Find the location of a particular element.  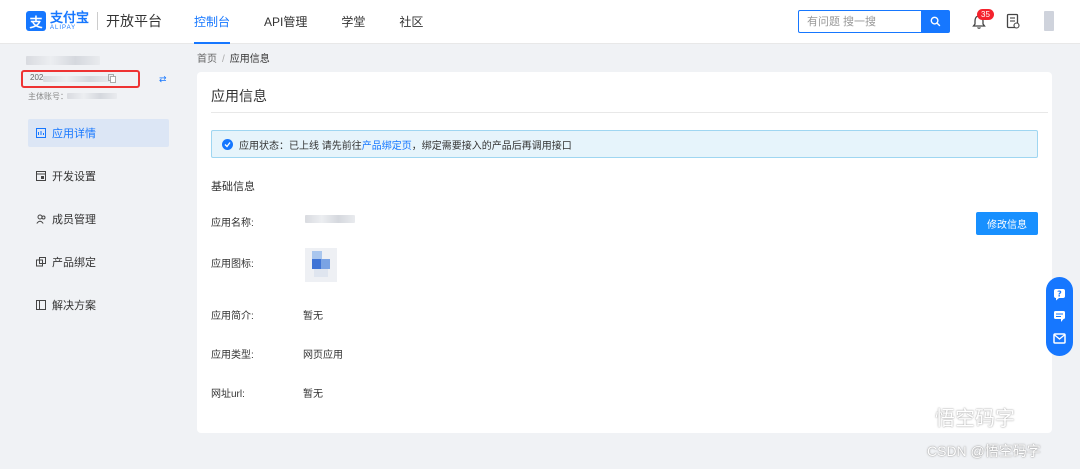

sidebar-item-label: 成员管理 is located at coordinates (74, 220).